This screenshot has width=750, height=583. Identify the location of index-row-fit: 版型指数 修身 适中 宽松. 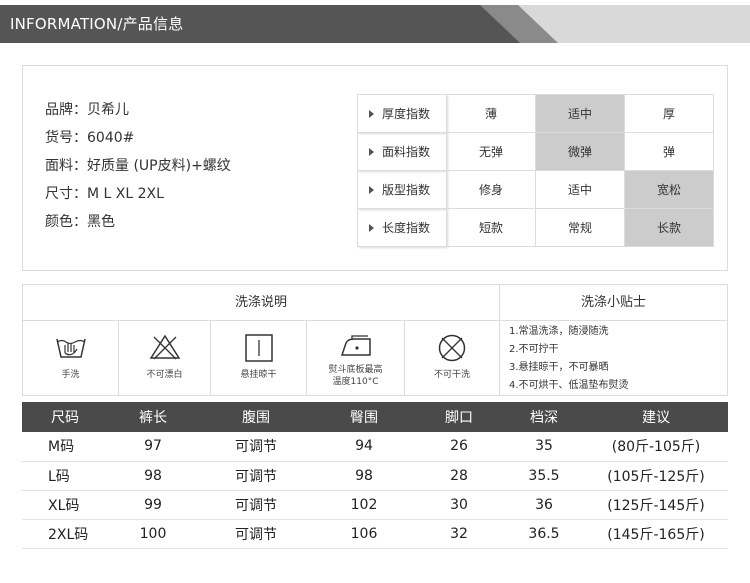
(535, 189).